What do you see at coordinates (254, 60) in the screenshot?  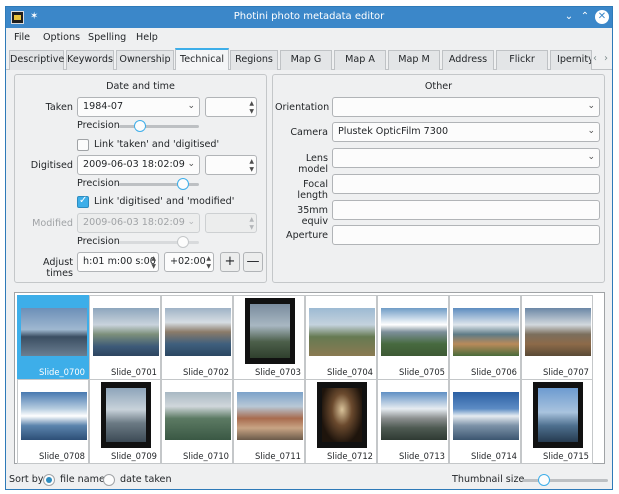 I see `tab-regions: Regions` at bounding box center [254, 60].